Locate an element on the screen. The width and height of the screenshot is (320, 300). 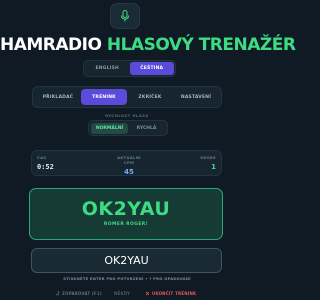
page-title: HAMRADIO HLASOVÝ TRENAŽÉR is located at coordinates (148, 45).